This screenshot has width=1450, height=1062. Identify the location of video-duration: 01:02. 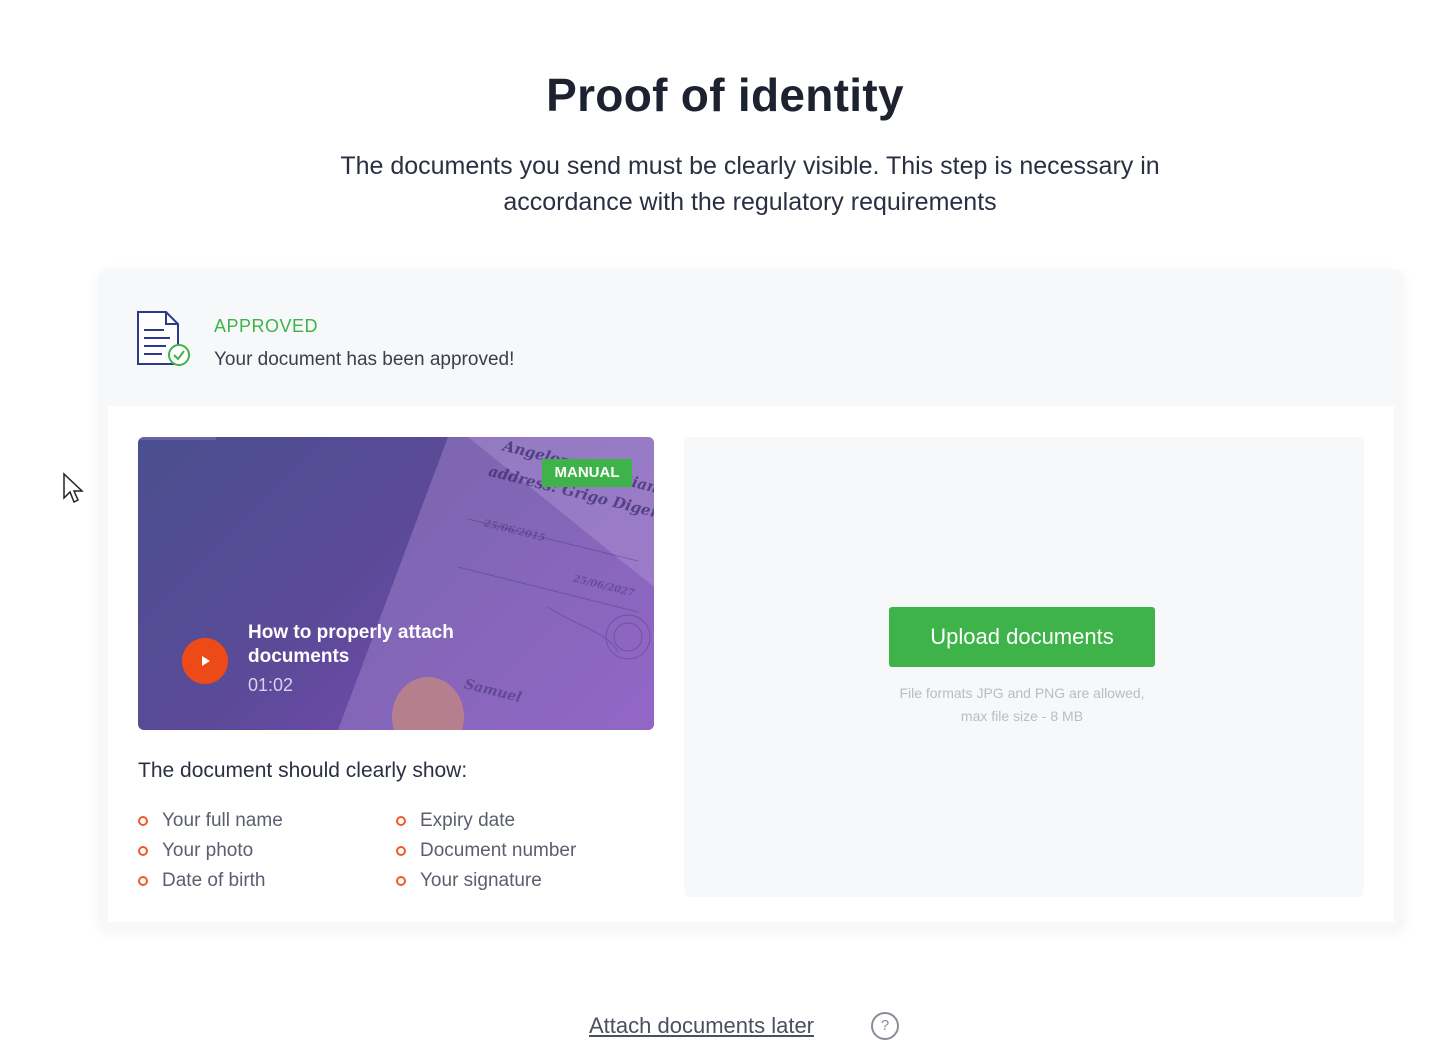
(271, 685).